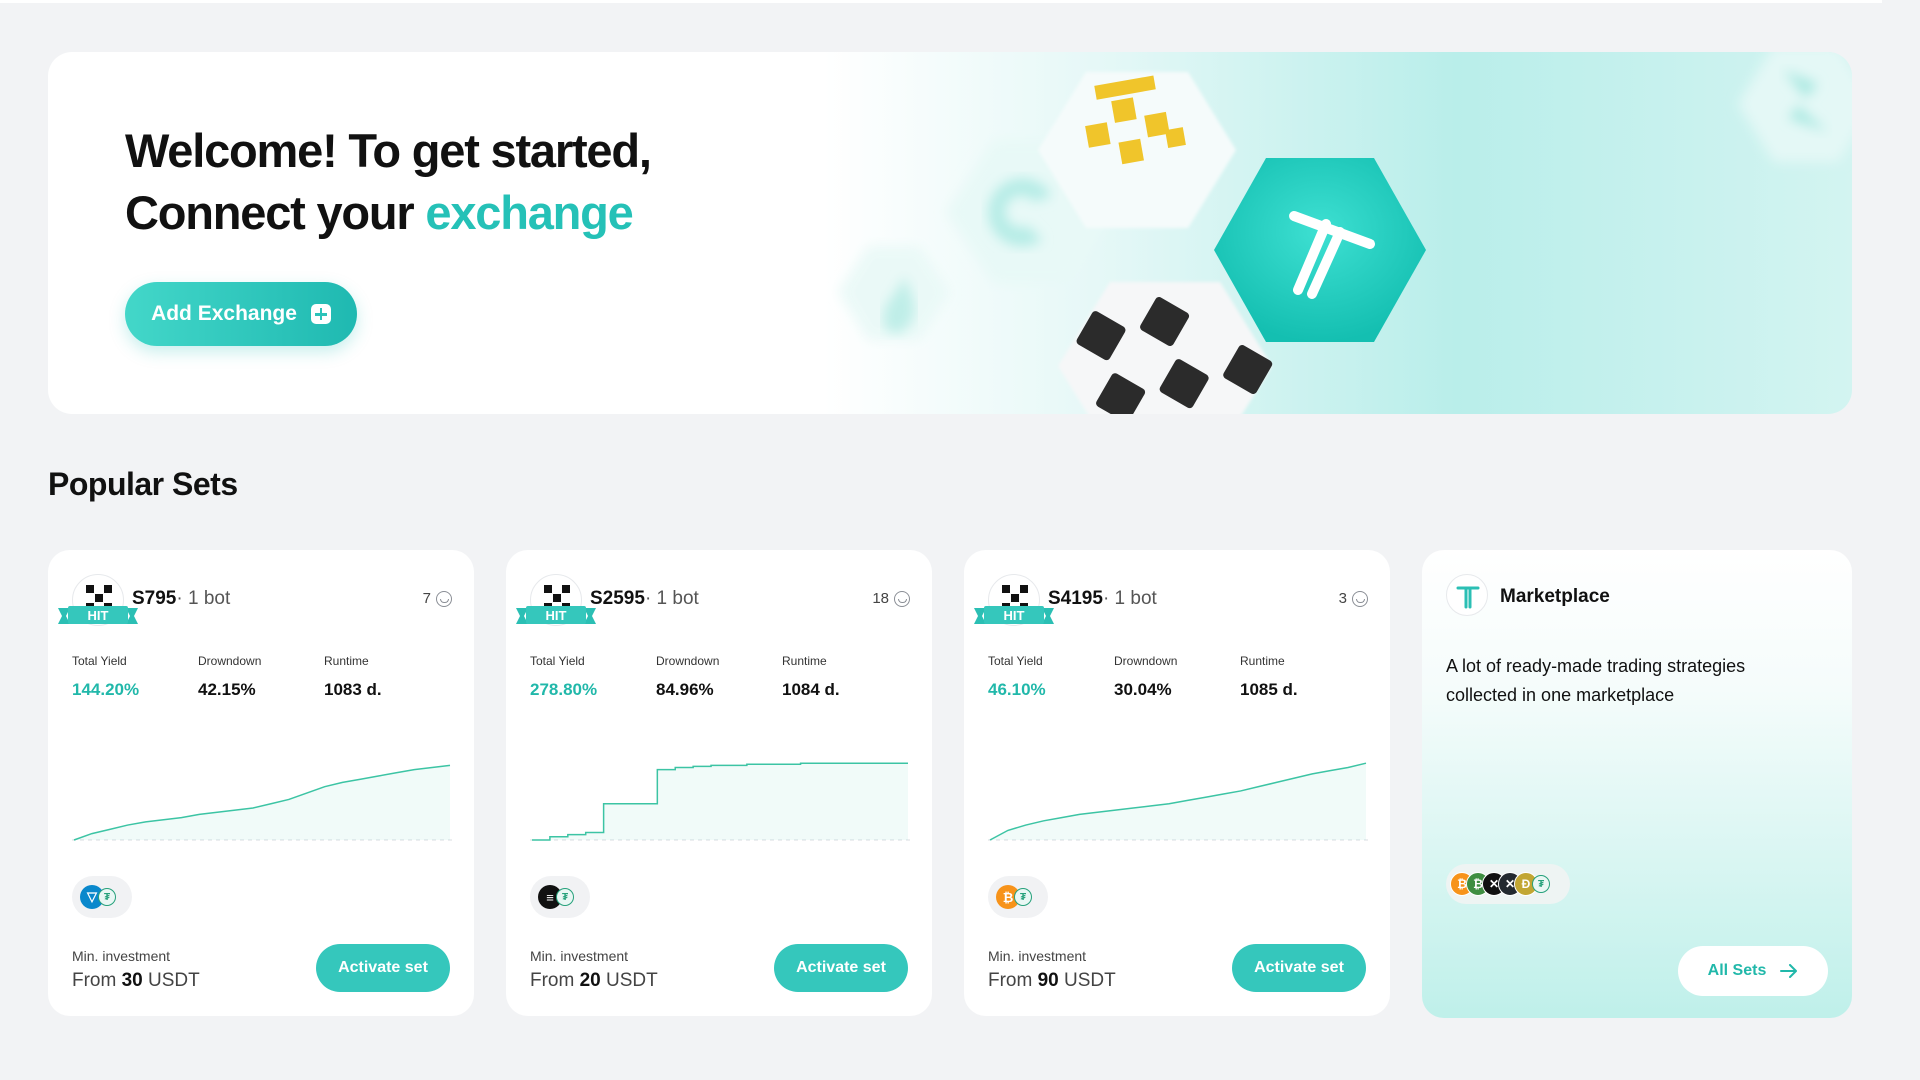 Image resolution: width=1920 pixels, height=1080 pixels. What do you see at coordinates (106, 689) in the screenshot?
I see `total-yield-value: 144.20%` at bounding box center [106, 689].